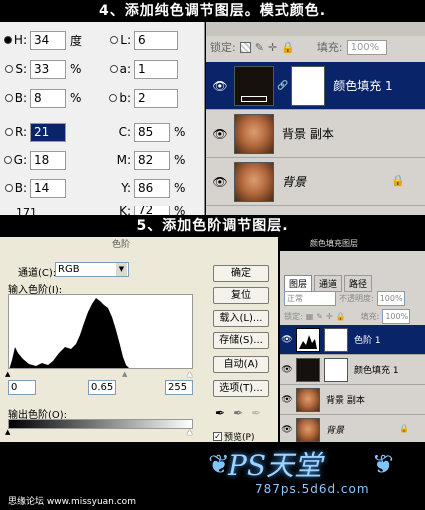 The height and width of the screenshot is (510, 425). Describe the element at coordinates (217, 436) in the screenshot. I see `checkbox-icon: ✓` at that location.